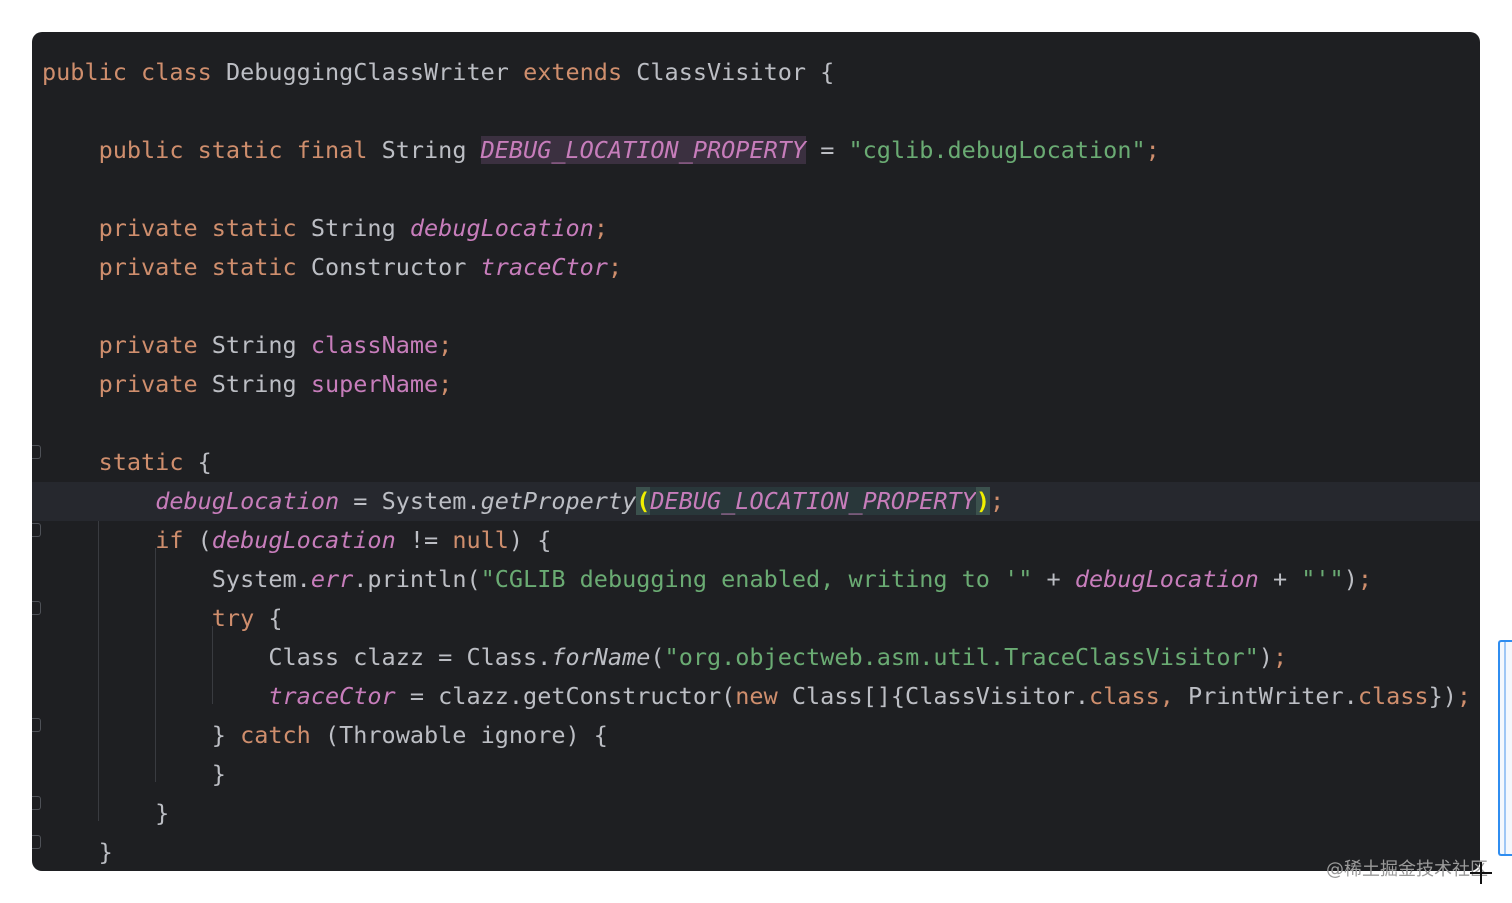 The image size is (1512, 903). What do you see at coordinates (1273, 696) in the screenshot?
I see `code-token: PrintWriter.` at bounding box center [1273, 696].